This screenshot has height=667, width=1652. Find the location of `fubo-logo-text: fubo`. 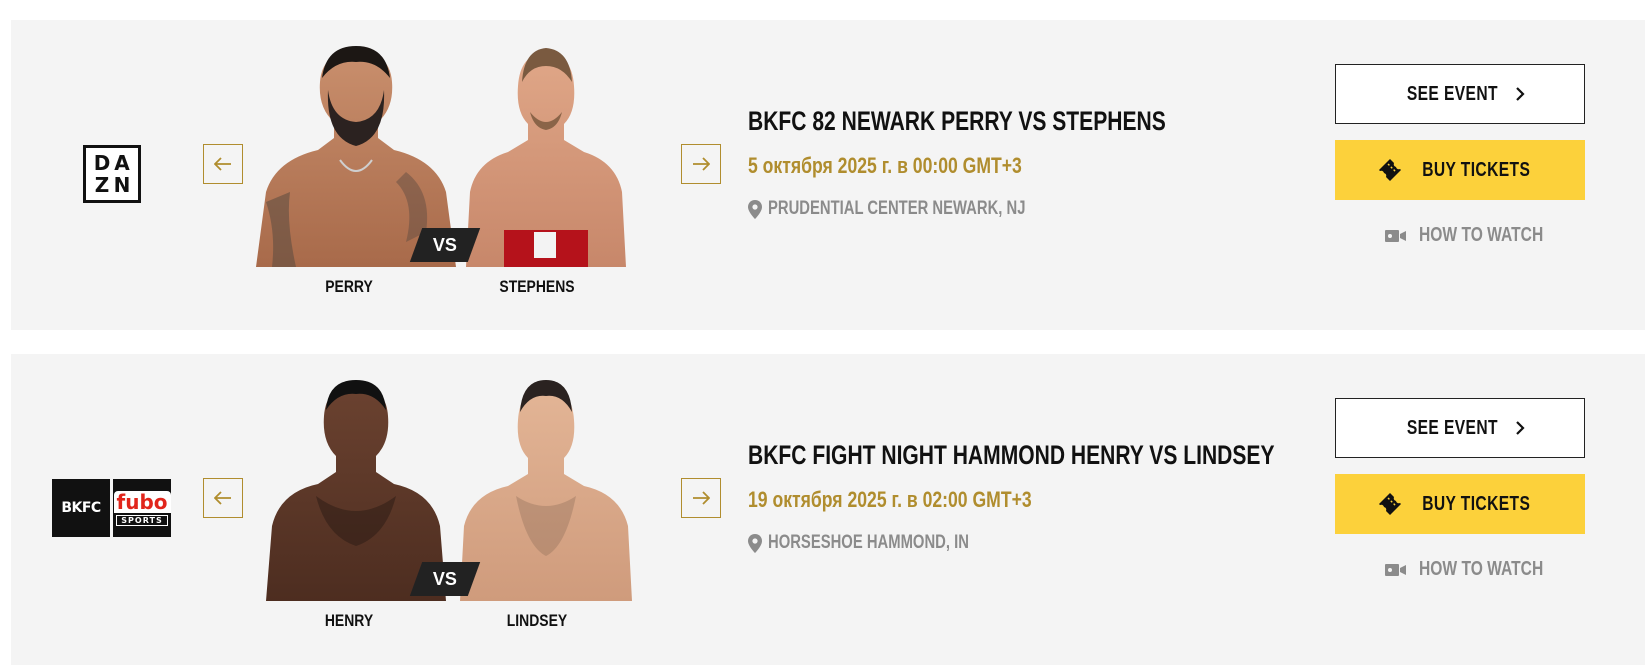

fubo-logo-text: fubo is located at coordinates (142, 501).